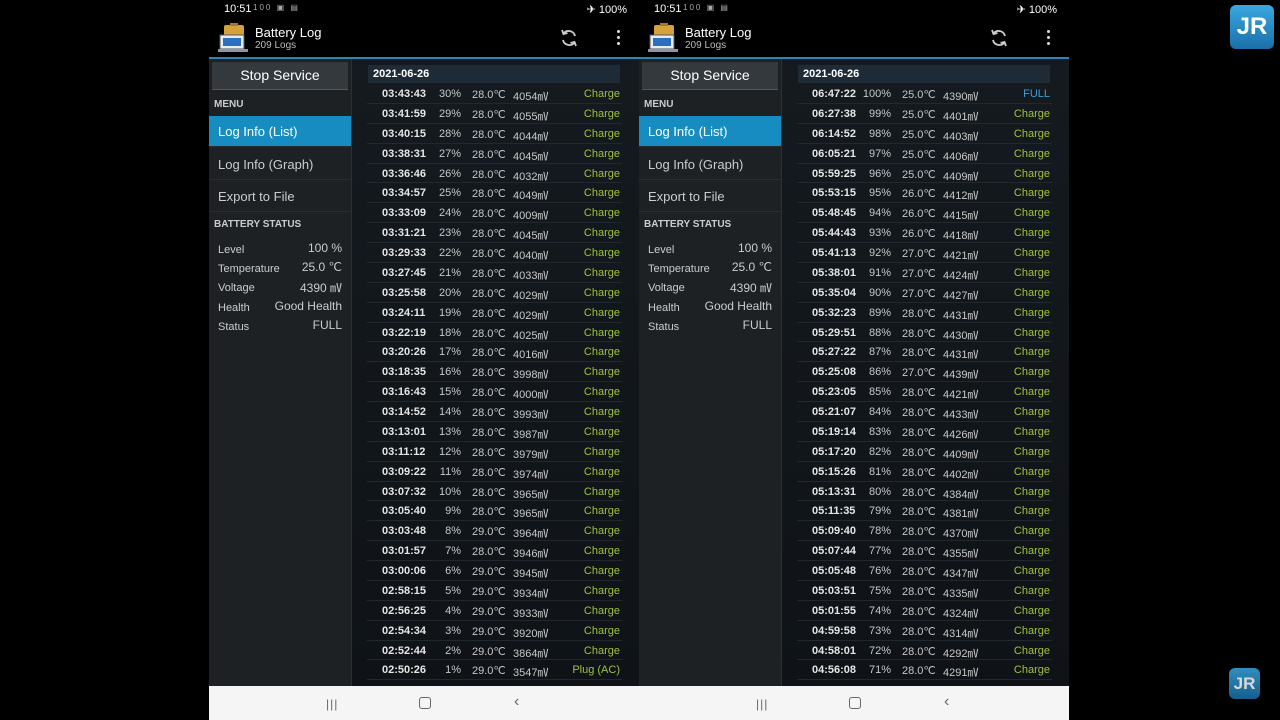  I want to click on log-row: 02:58:15 5% 29.0℃ 3934㎷ Charge, so click(494, 591).